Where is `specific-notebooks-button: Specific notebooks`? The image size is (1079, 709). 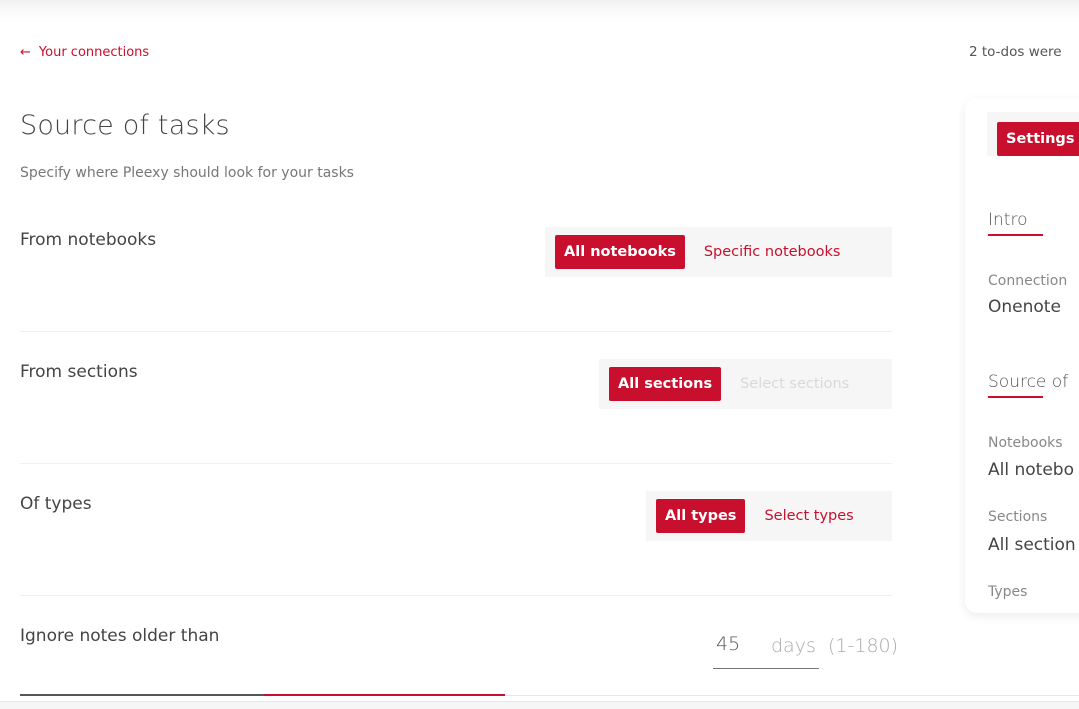
specific-notebooks-button: Specific notebooks is located at coordinates (772, 252).